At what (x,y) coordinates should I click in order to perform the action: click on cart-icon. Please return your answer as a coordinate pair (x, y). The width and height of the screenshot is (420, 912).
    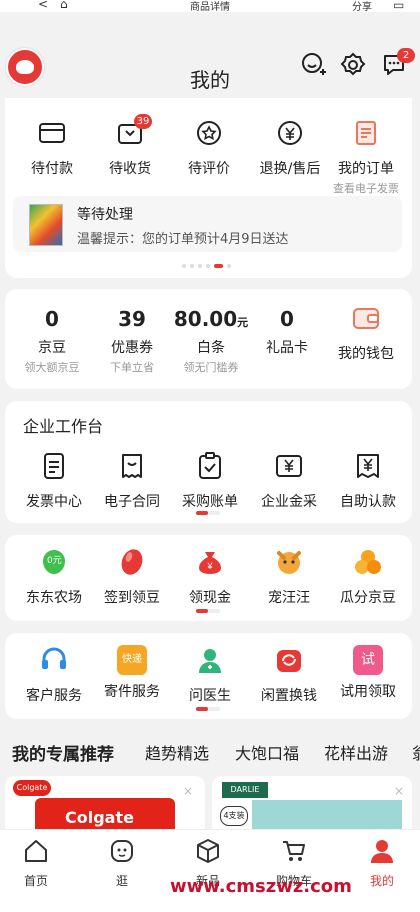
    Looking at the image, I should click on (294, 851).